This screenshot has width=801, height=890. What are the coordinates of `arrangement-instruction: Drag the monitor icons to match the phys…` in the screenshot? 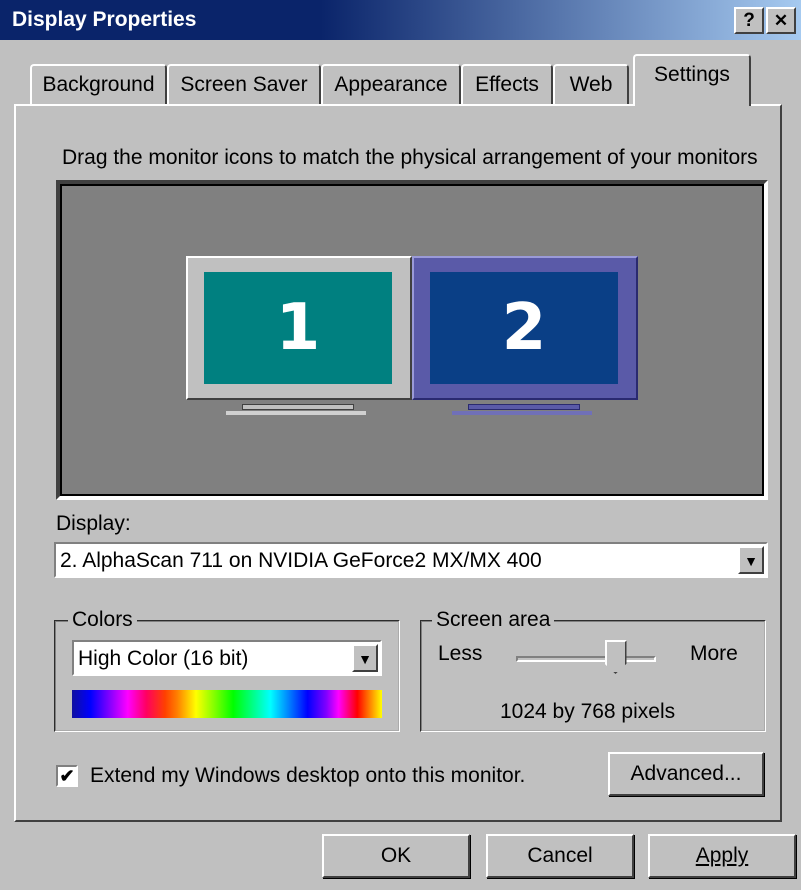 It's located at (410, 157).